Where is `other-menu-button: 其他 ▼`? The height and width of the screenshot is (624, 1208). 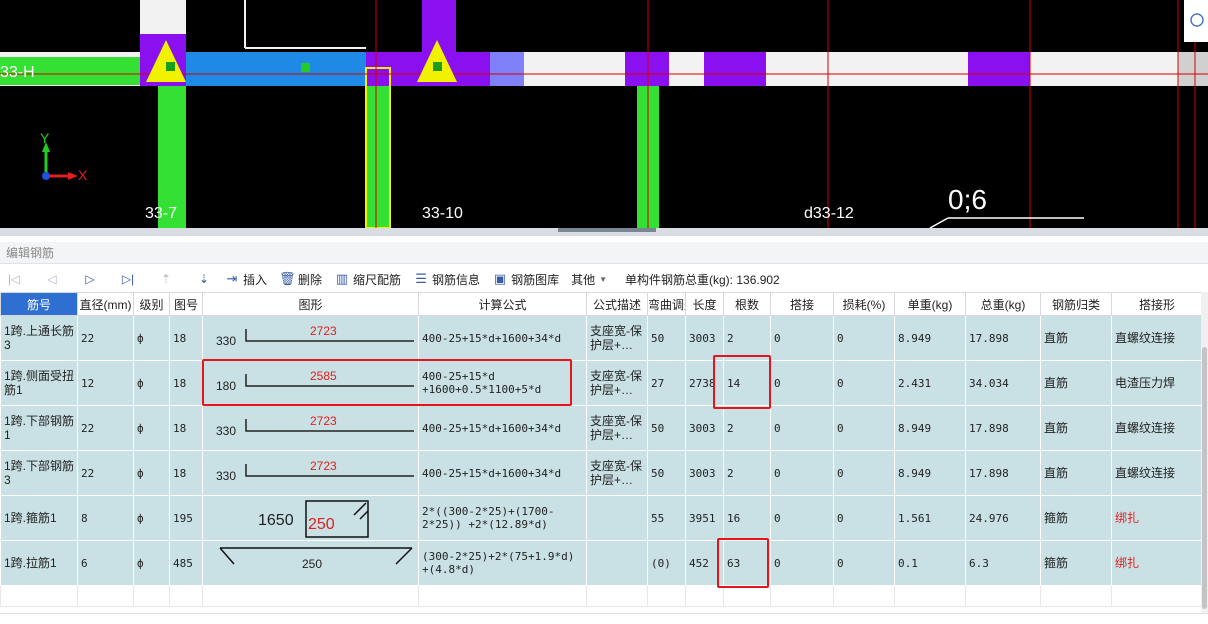 other-menu-button: 其他 ▼ is located at coordinates (589, 279).